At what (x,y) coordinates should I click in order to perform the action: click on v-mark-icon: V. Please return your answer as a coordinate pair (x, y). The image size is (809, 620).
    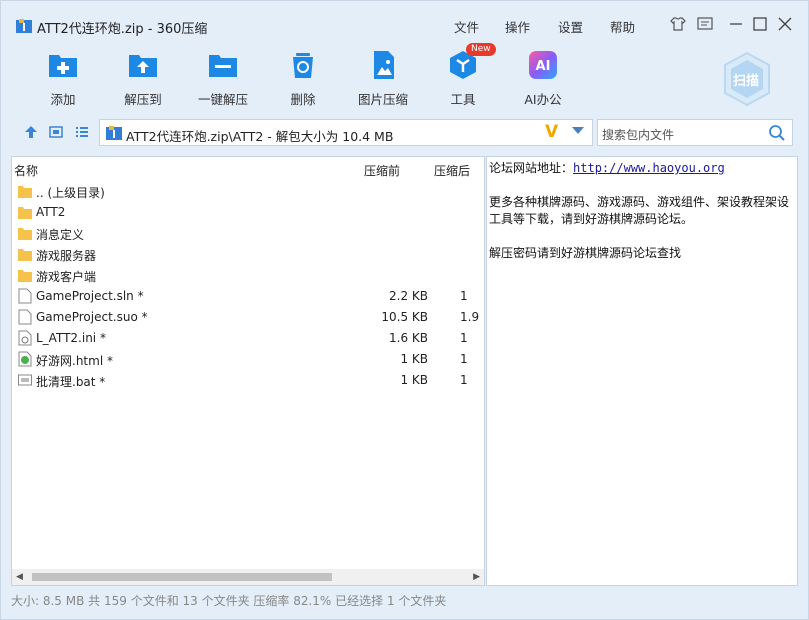
    Looking at the image, I should click on (551, 132).